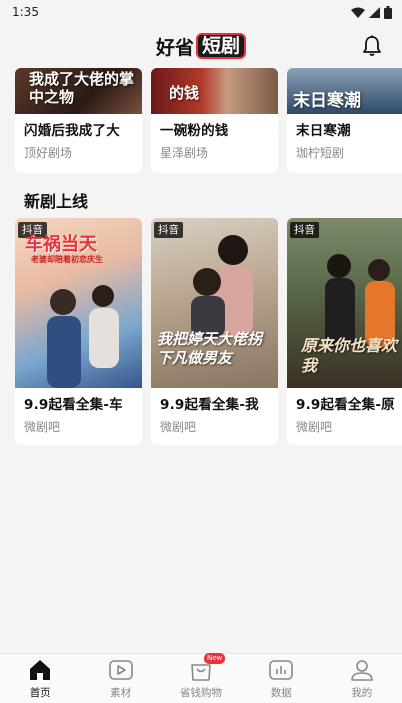 The image size is (402, 703). What do you see at coordinates (120, 670) in the screenshot?
I see `video-icon` at bounding box center [120, 670].